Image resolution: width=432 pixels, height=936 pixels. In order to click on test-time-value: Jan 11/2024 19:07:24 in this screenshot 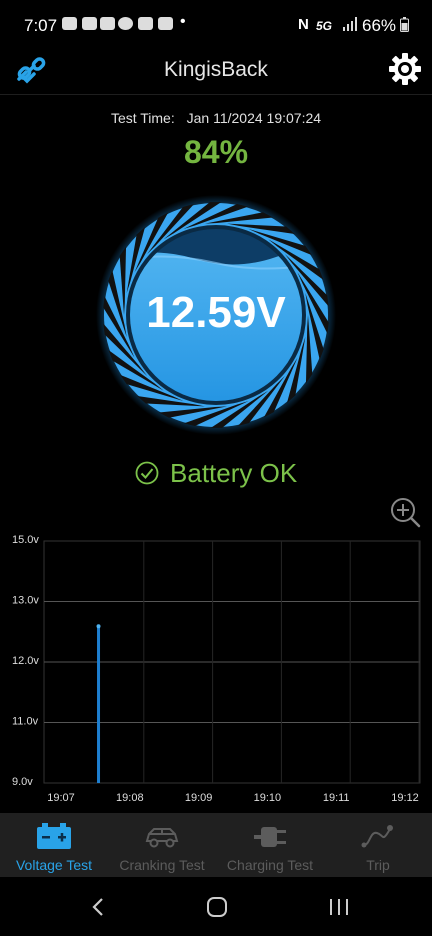, I will do `click(254, 118)`.